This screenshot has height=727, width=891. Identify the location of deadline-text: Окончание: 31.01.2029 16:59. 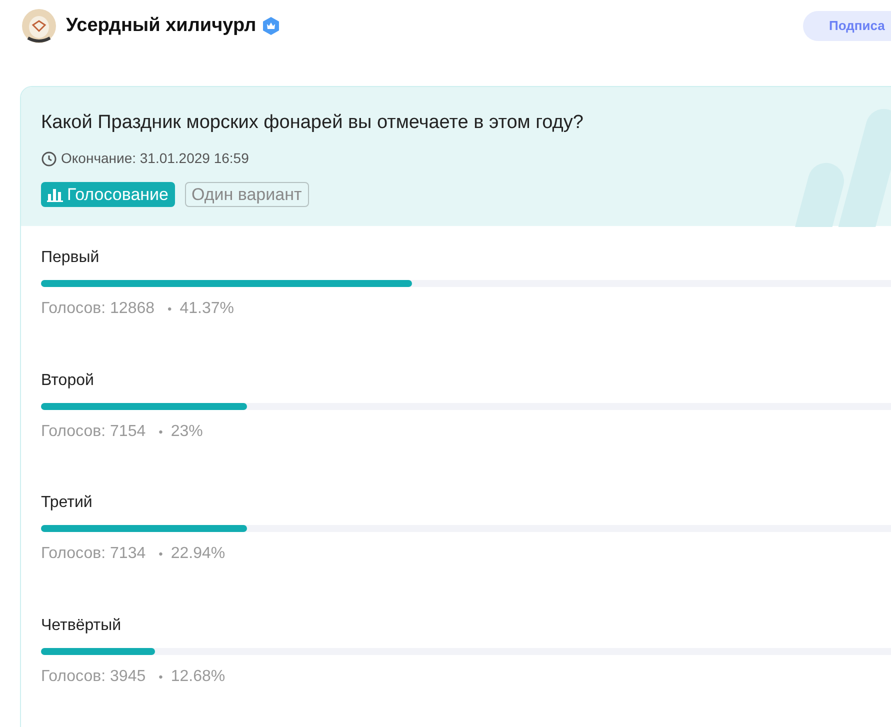
(155, 158).